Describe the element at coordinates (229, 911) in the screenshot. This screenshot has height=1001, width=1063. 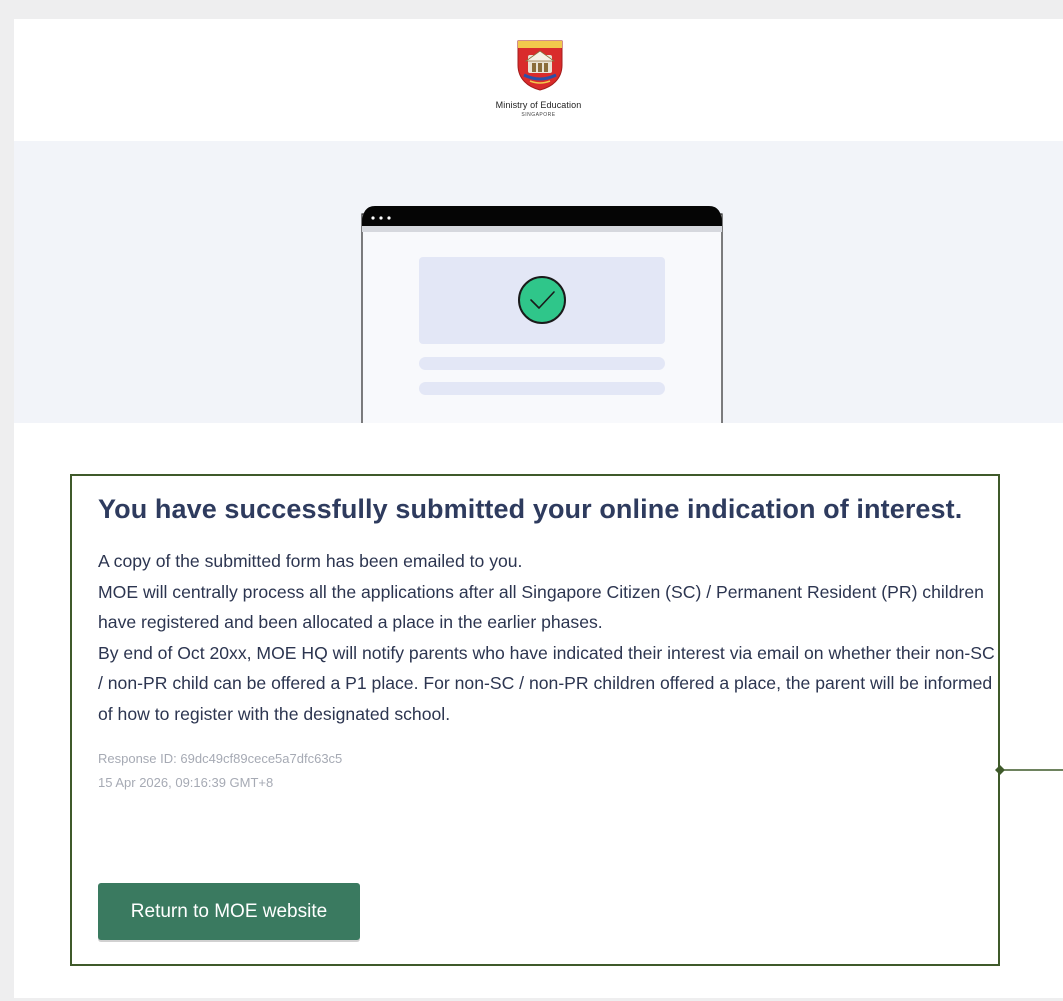
I see `return-to-moe-button: Return to MOE website` at that location.